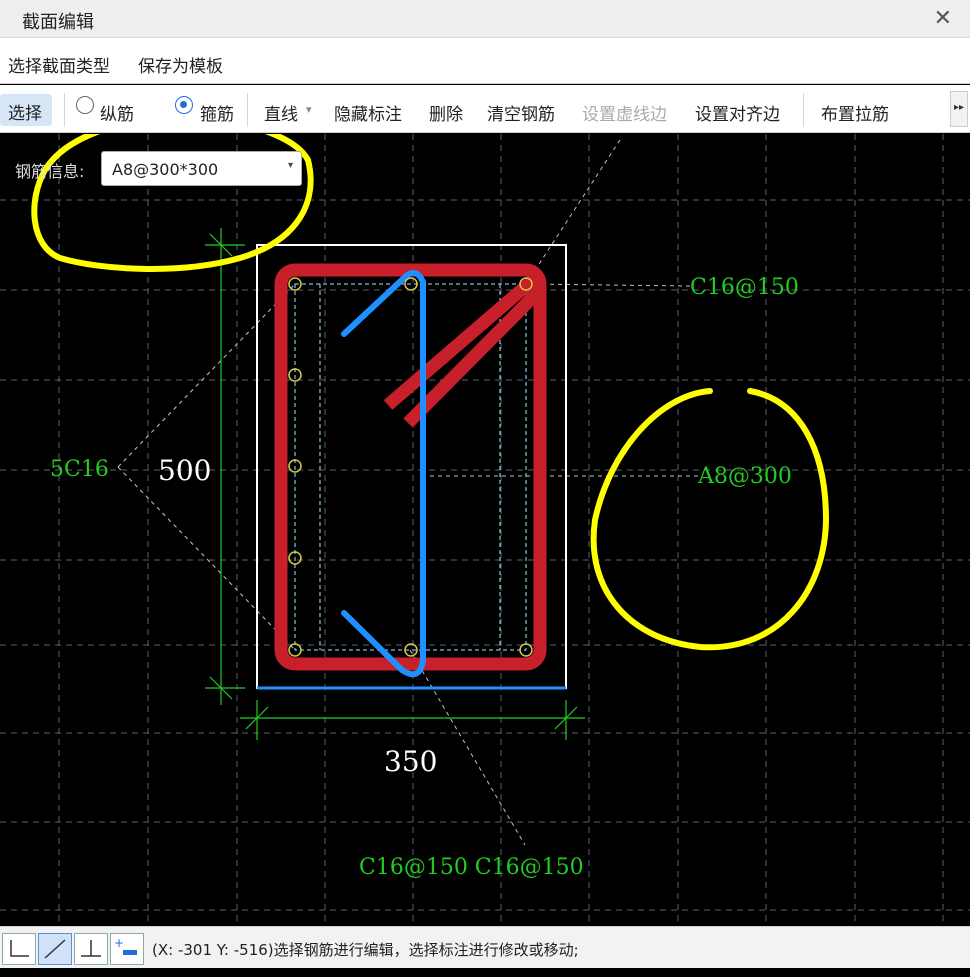  I want to click on status-text: (X: -301 Y: -516)选择钢筋进行编辑，选择标注进行修改或移动;, so click(365, 950).